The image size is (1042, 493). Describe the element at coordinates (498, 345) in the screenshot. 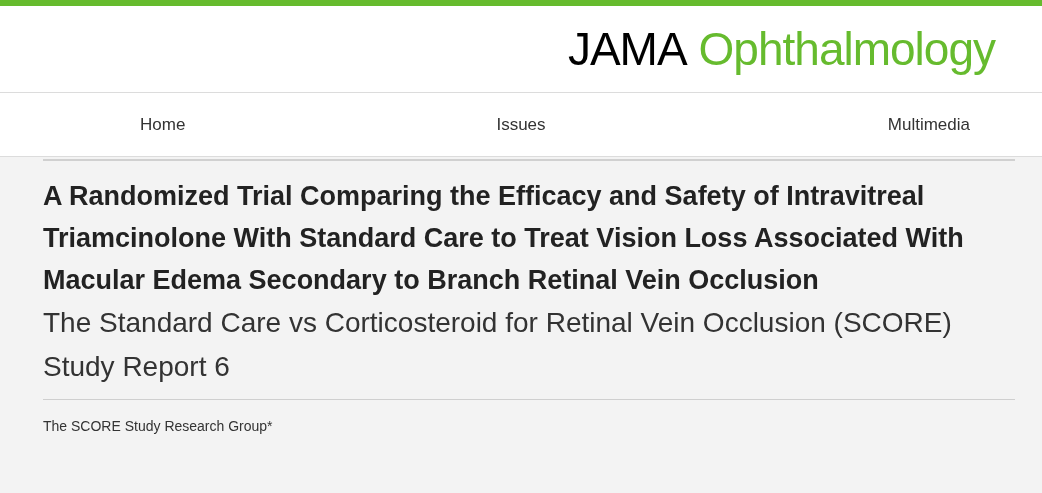

I see `article-subtitle: The Standard Care vs Corticosteroid for Retinal Vein Occlusion (SCORE) Study Report 6` at that location.